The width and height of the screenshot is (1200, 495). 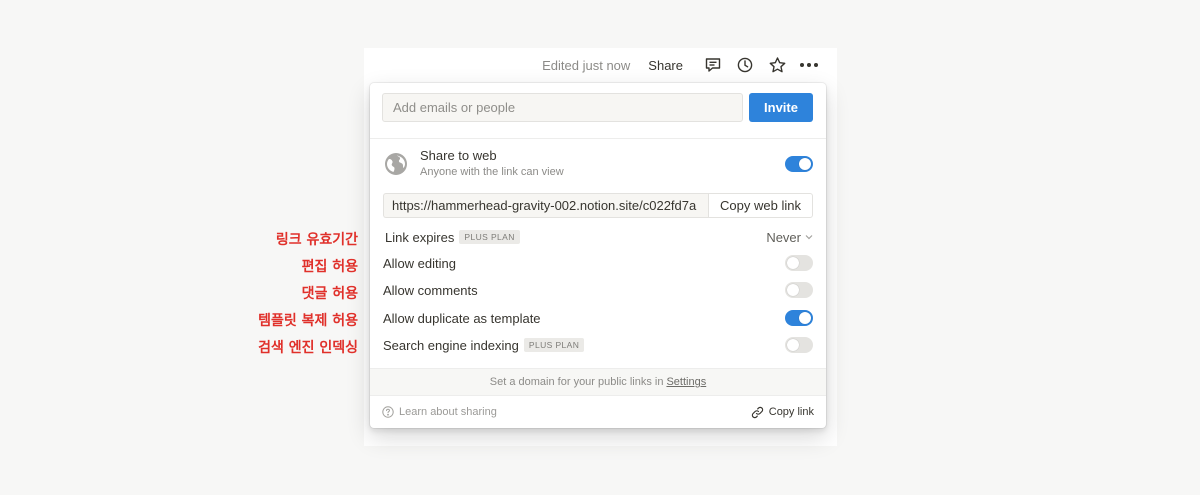 I want to click on search-indexing-toggle, so click(x=799, y=345).